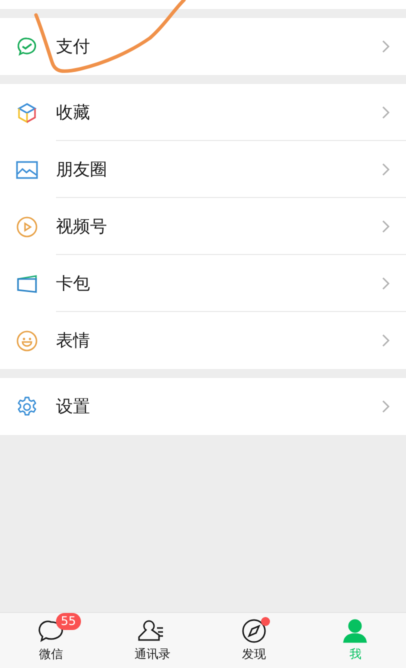 Image resolution: width=406 pixels, height=668 pixels. Describe the element at coordinates (203, 169) in the screenshot. I see `menu-item: 朋友圈` at that location.